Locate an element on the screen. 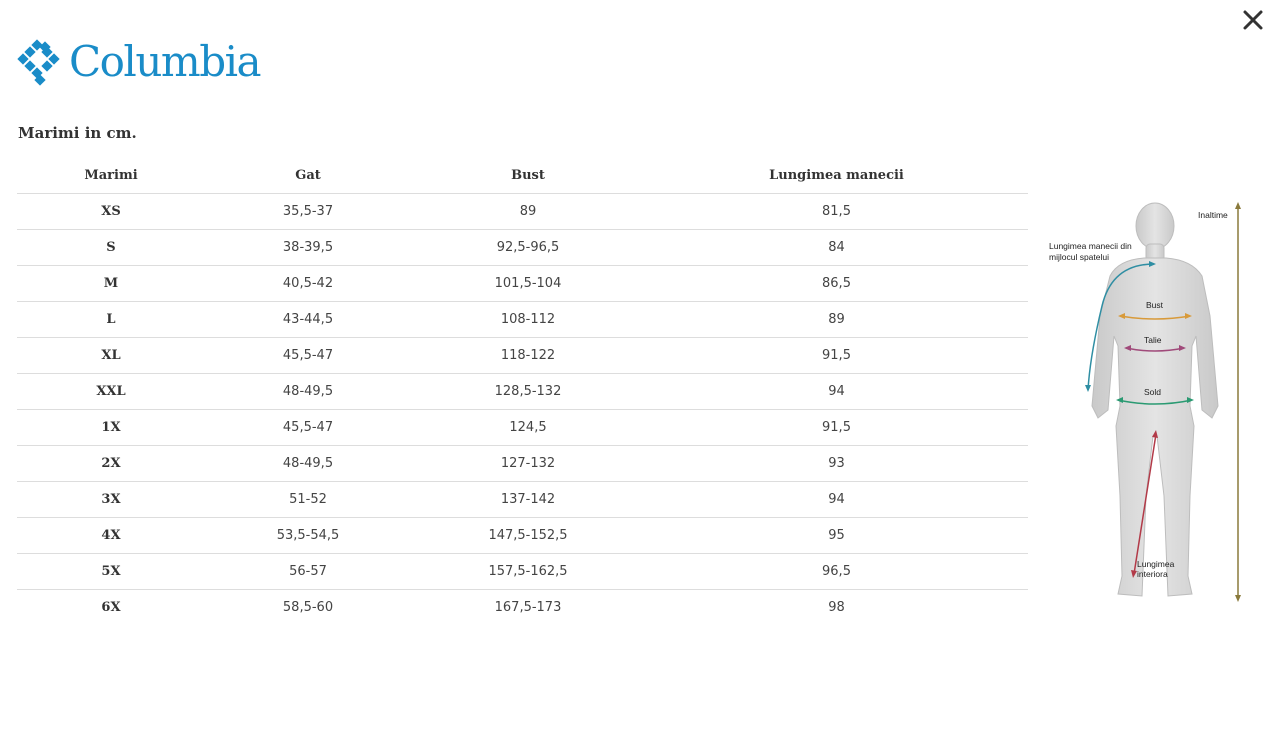 The image size is (1277, 749). table-row: XS 35,5-37 89 81,5 is located at coordinates (522, 211).